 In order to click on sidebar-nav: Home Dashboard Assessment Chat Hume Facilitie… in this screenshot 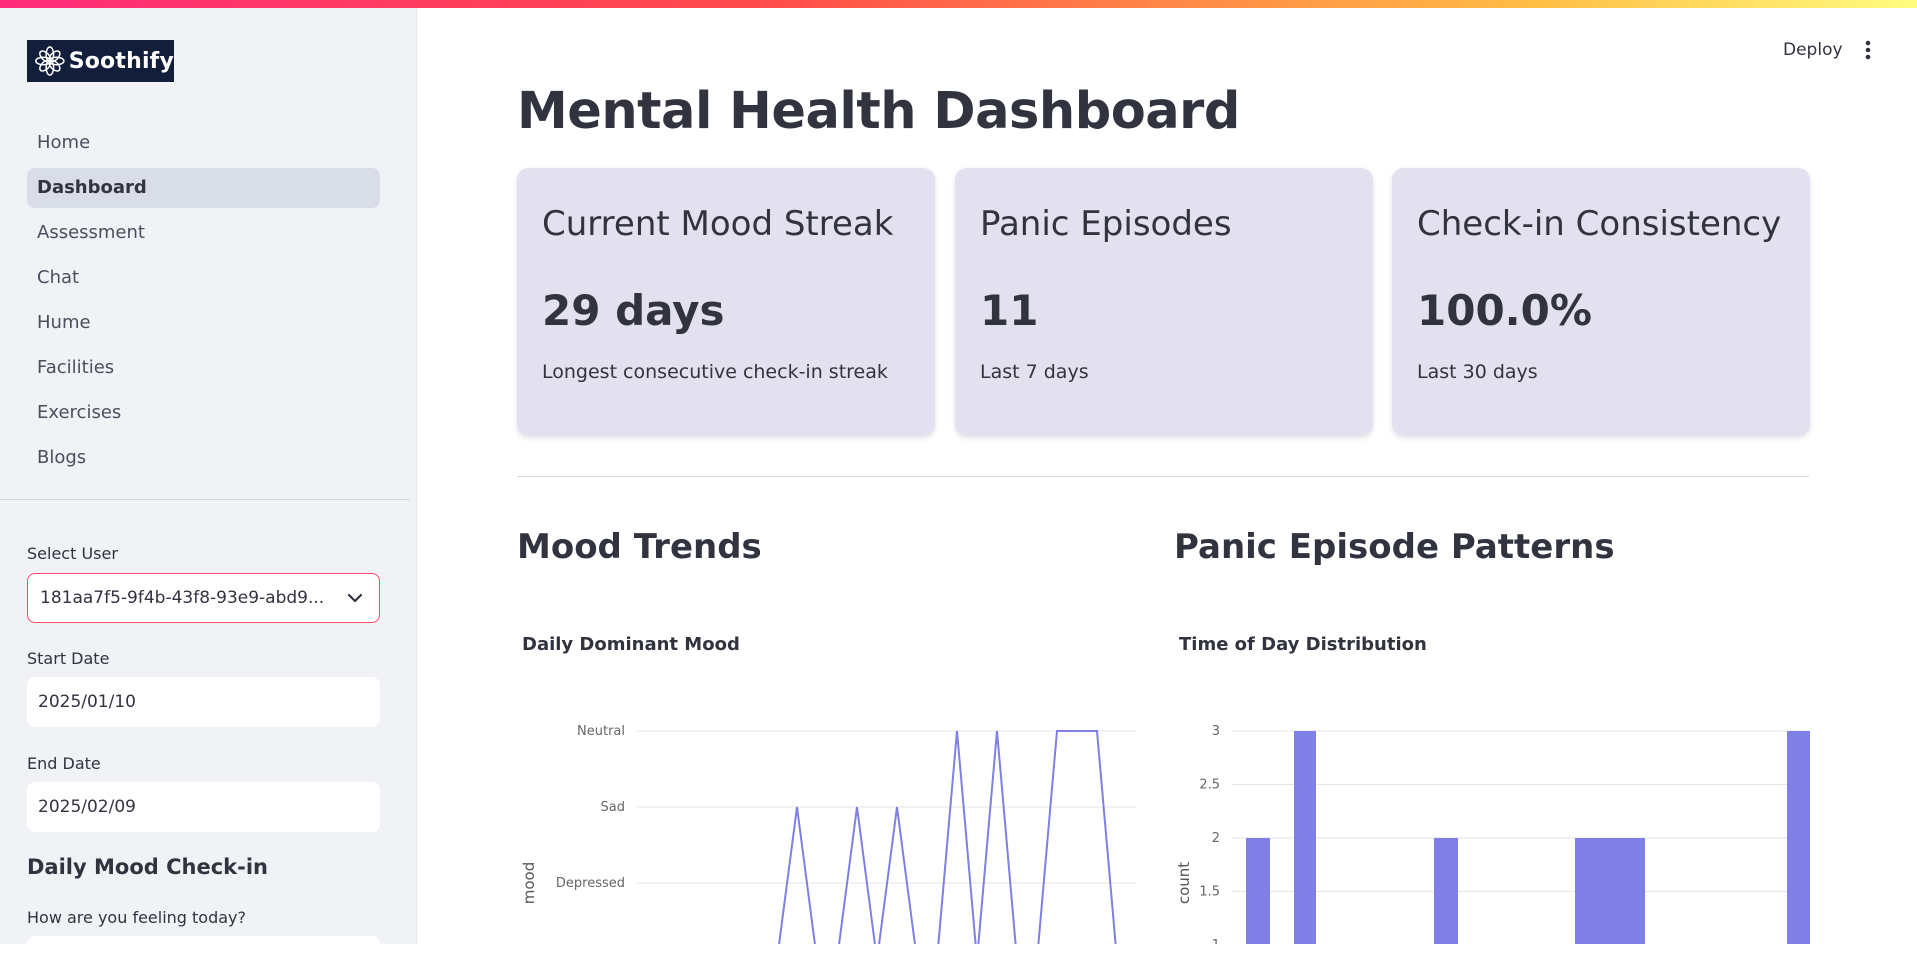, I will do `click(203, 303)`.